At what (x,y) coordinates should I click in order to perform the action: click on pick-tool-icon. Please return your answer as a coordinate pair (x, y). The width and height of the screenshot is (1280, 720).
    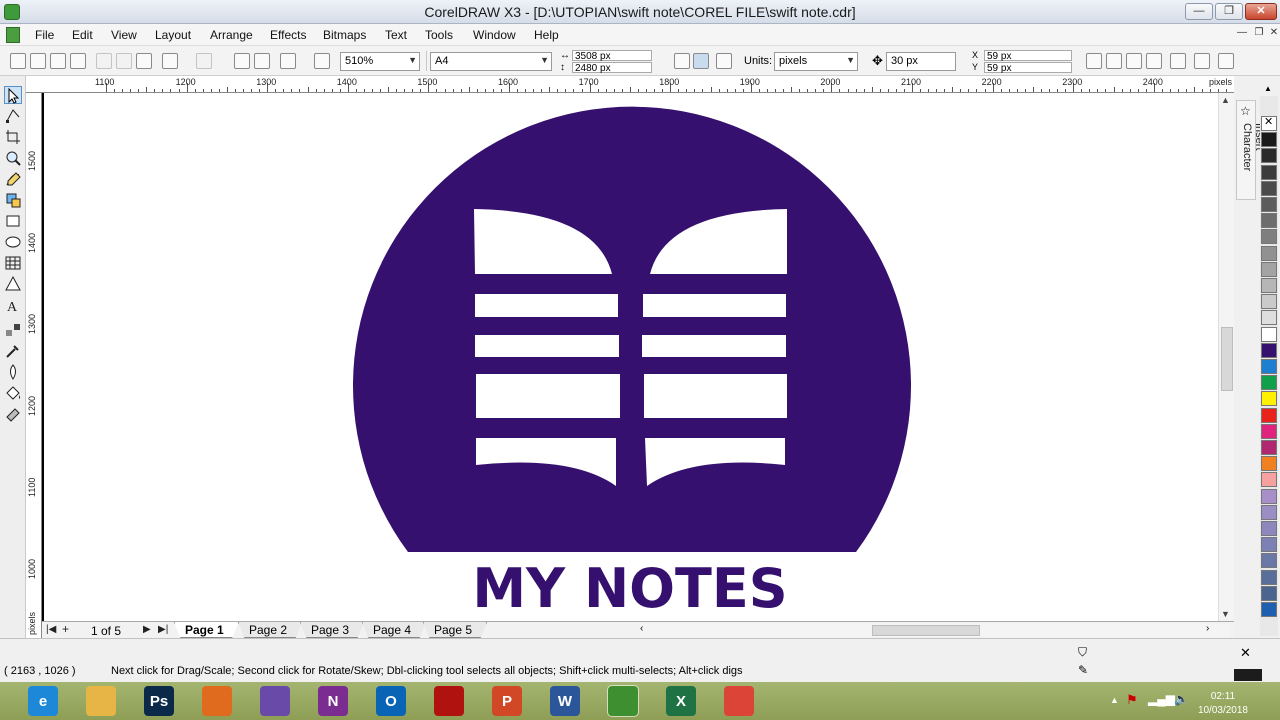
    Looking at the image, I should click on (13, 95).